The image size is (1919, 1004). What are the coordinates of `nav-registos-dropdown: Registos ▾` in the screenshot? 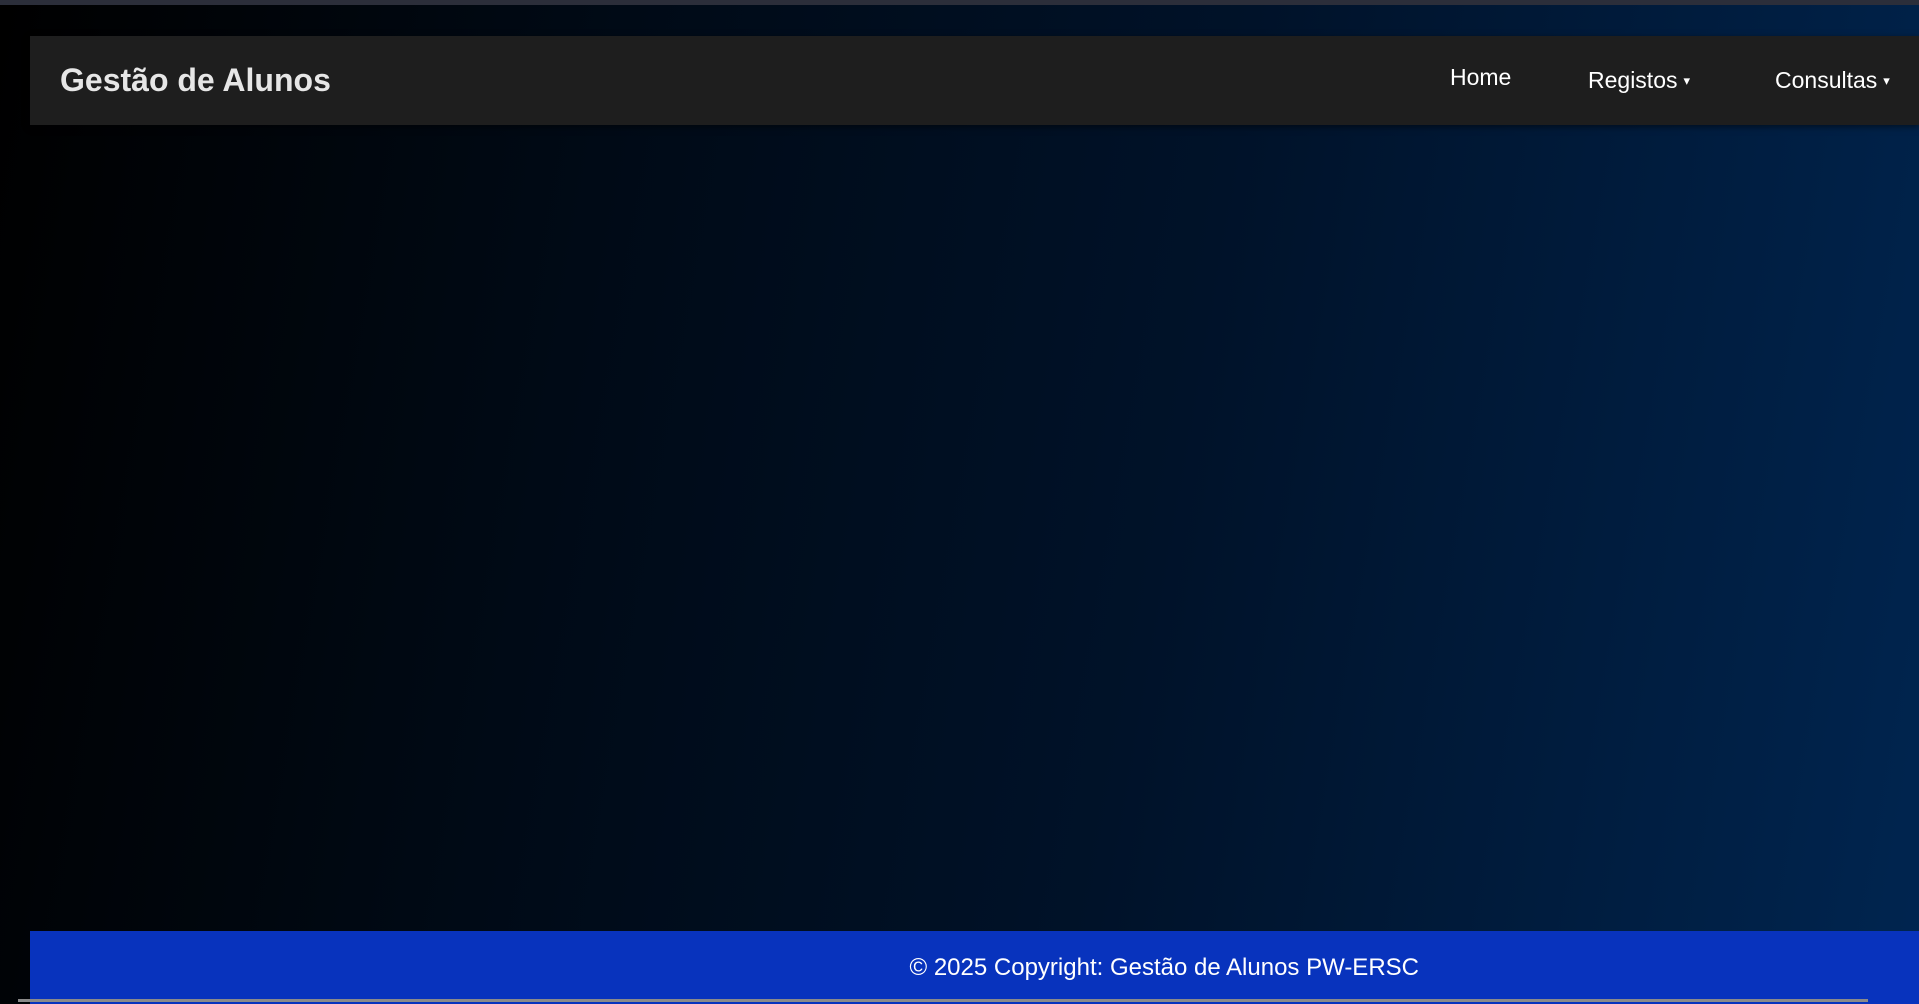 It's located at (1639, 80).